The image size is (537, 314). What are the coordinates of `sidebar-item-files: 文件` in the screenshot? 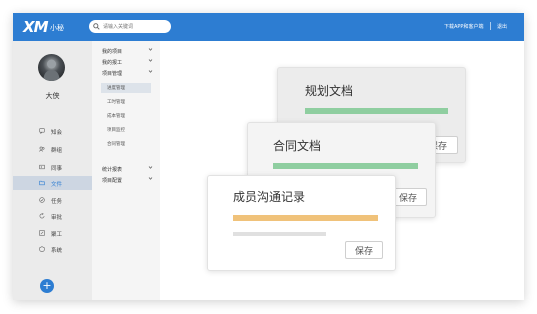 It's located at (52, 183).